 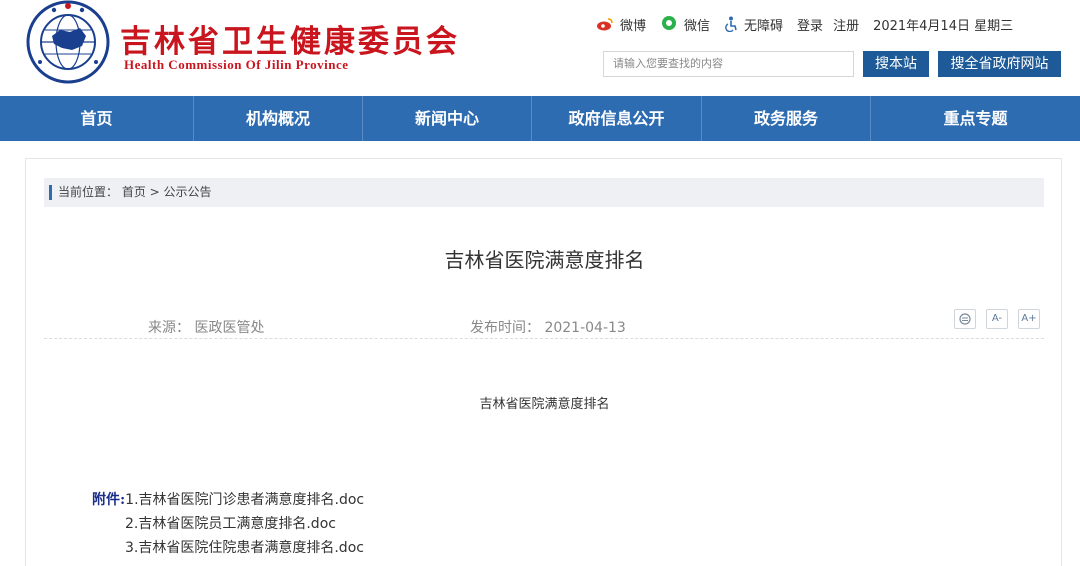 I want to click on nav-item-home: 首页, so click(x=97, y=118).